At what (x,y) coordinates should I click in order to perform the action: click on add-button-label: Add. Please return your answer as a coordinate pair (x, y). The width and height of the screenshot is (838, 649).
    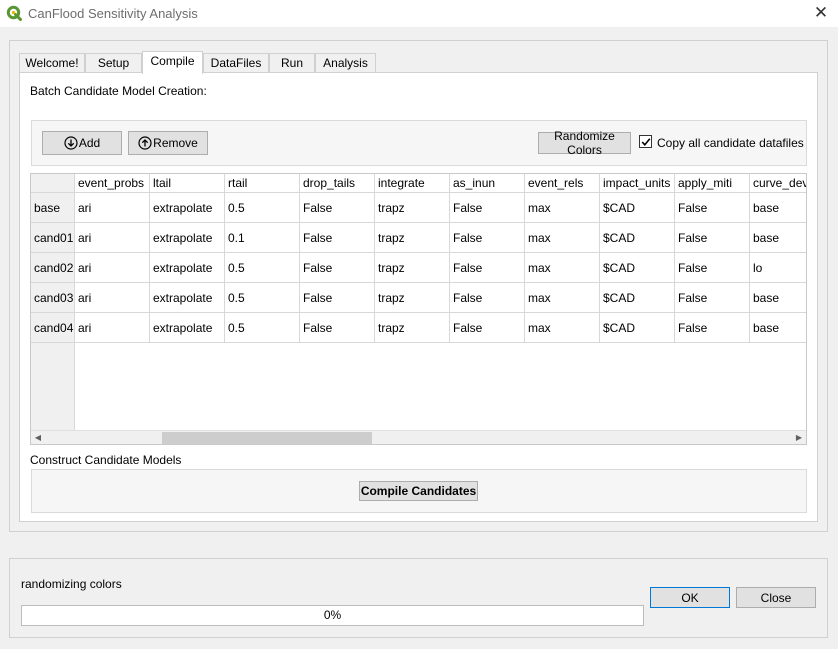
    Looking at the image, I should click on (89, 143).